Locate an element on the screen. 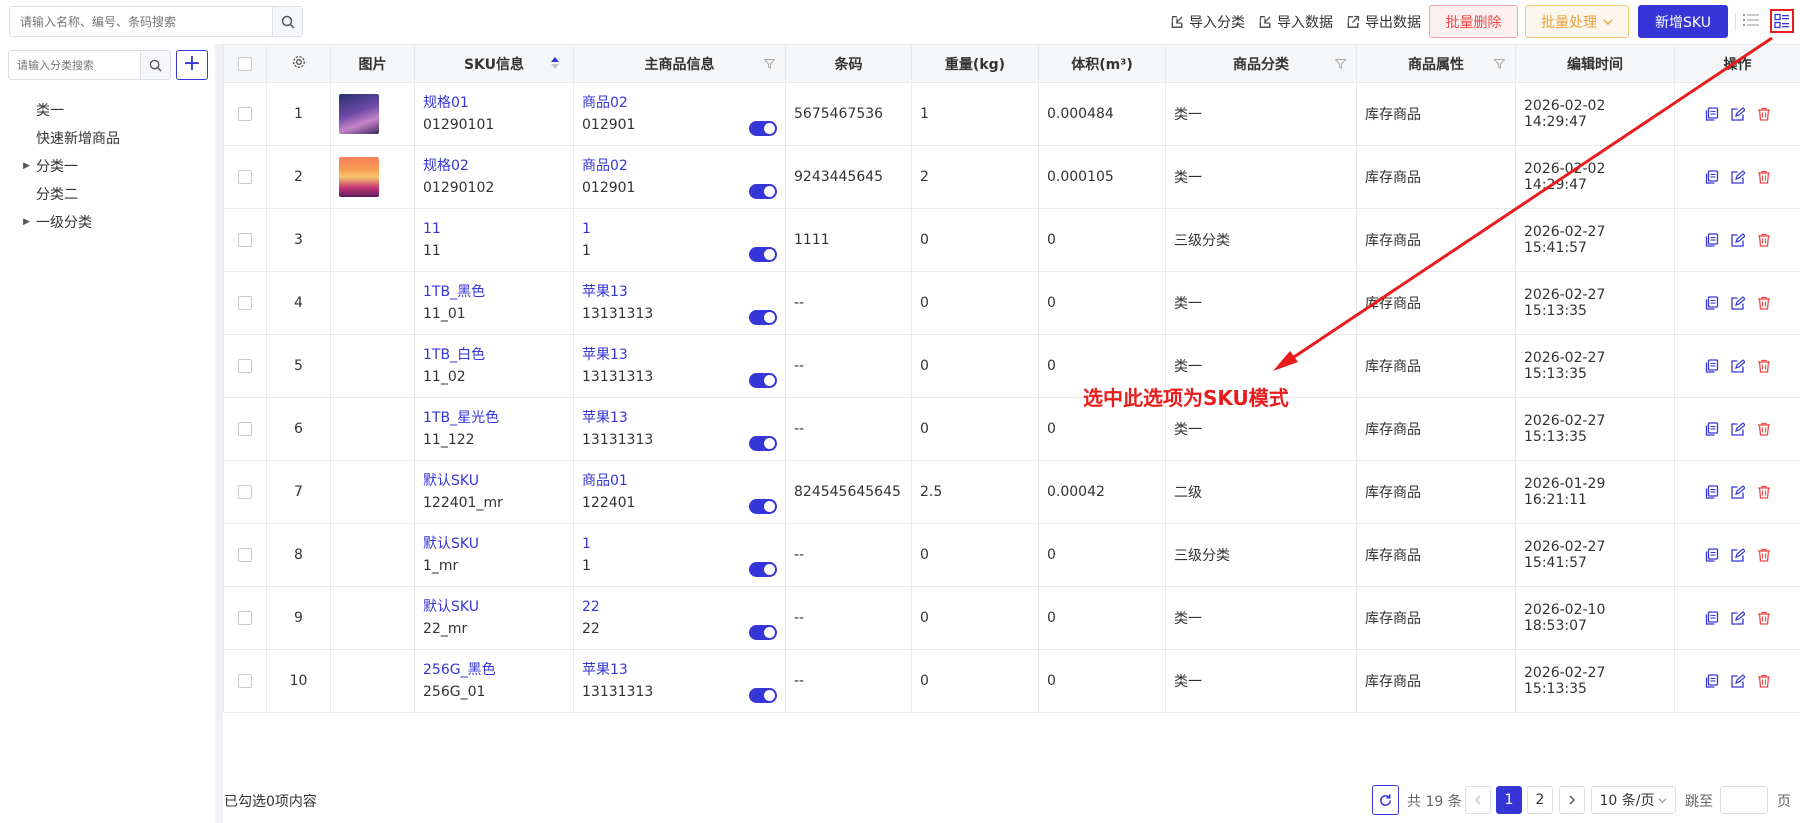  category-tree-item: ▶ 一级分类 is located at coordinates (107, 222).